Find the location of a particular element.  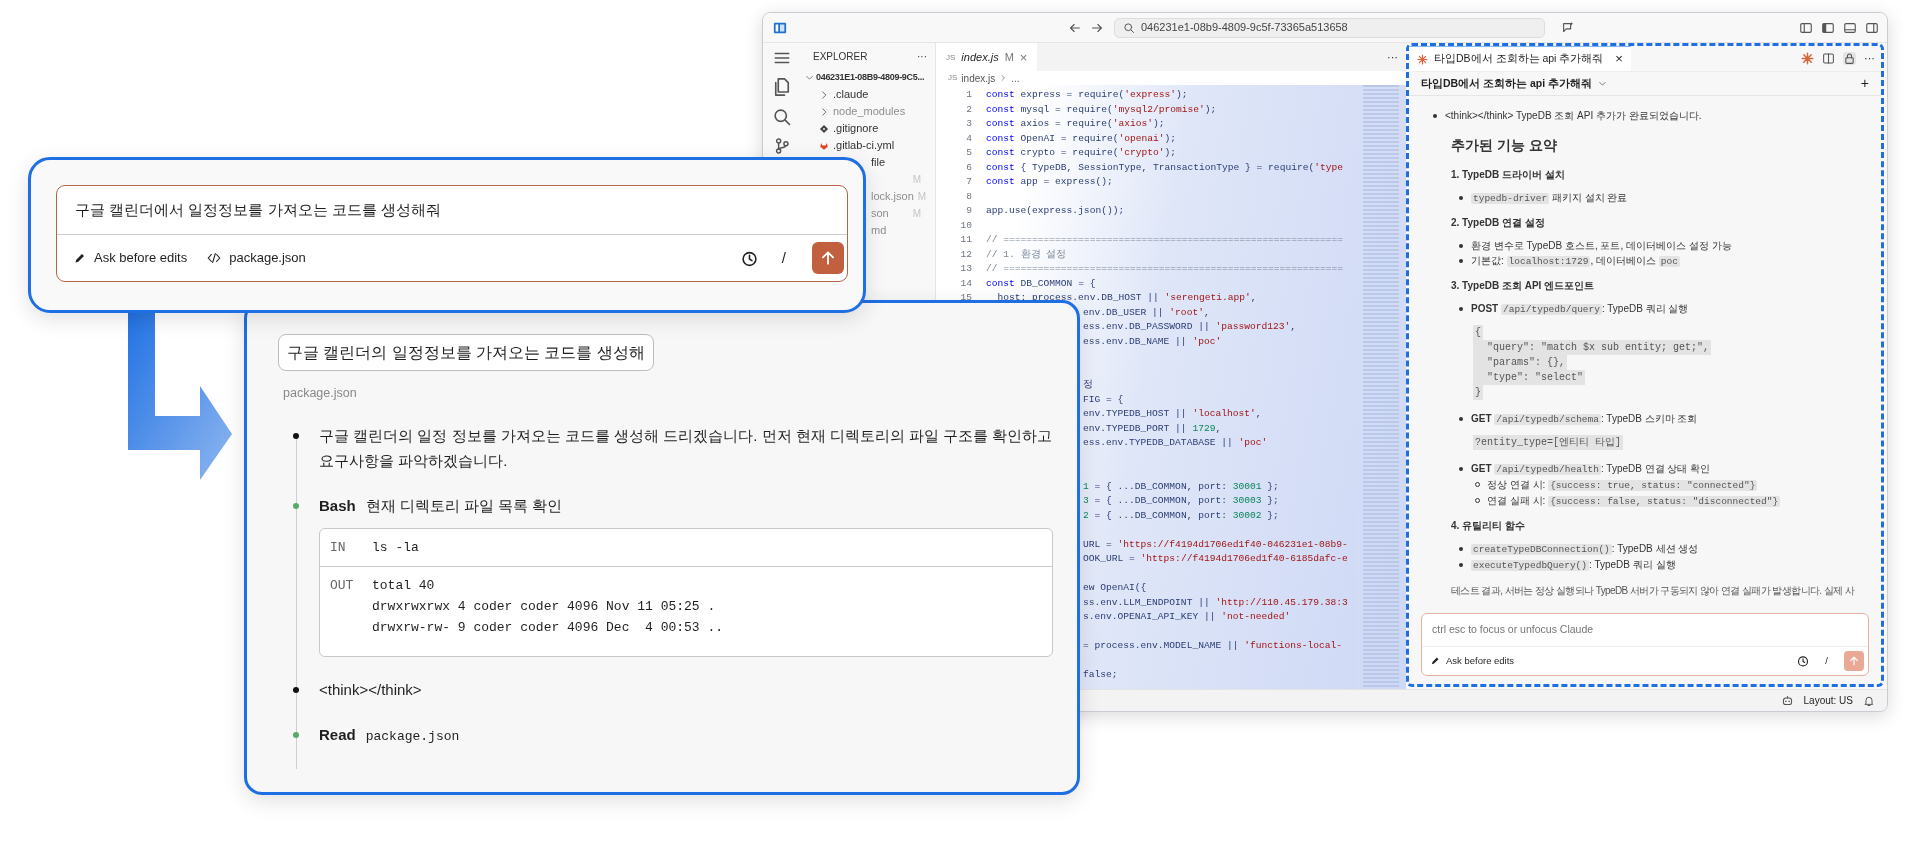

code-line: = process.env.MODEL_NAME || 'functions-local- is located at coordinates (1213, 646).